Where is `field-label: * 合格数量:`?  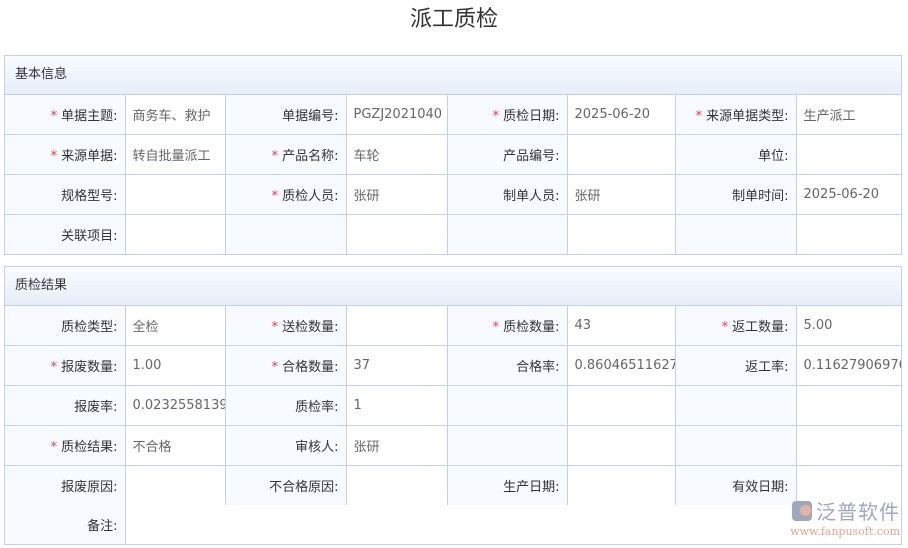
field-label: * 合格数量: is located at coordinates (286, 365).